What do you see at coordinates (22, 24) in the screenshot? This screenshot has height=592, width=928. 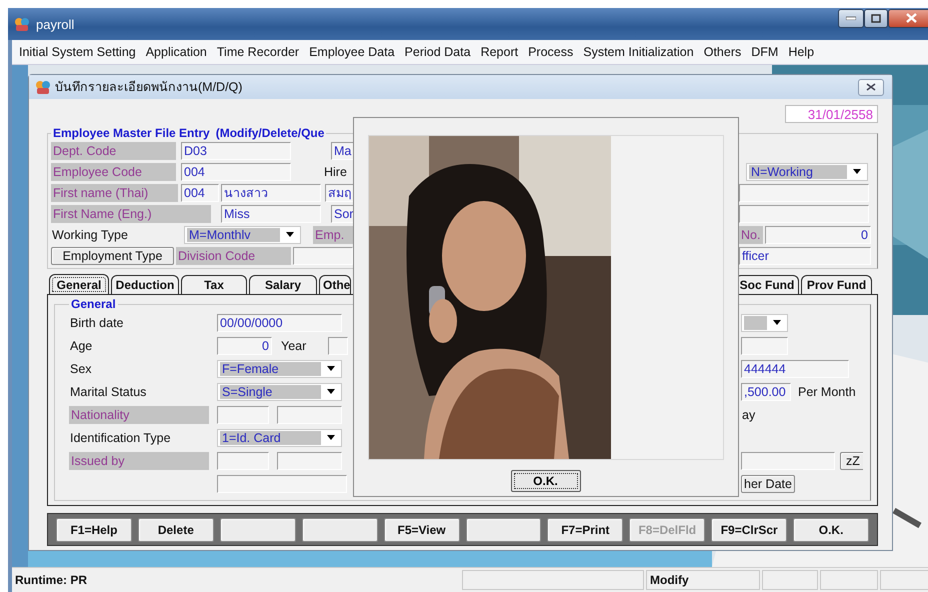 I see `app-icon` at bounding box center [22, 24].